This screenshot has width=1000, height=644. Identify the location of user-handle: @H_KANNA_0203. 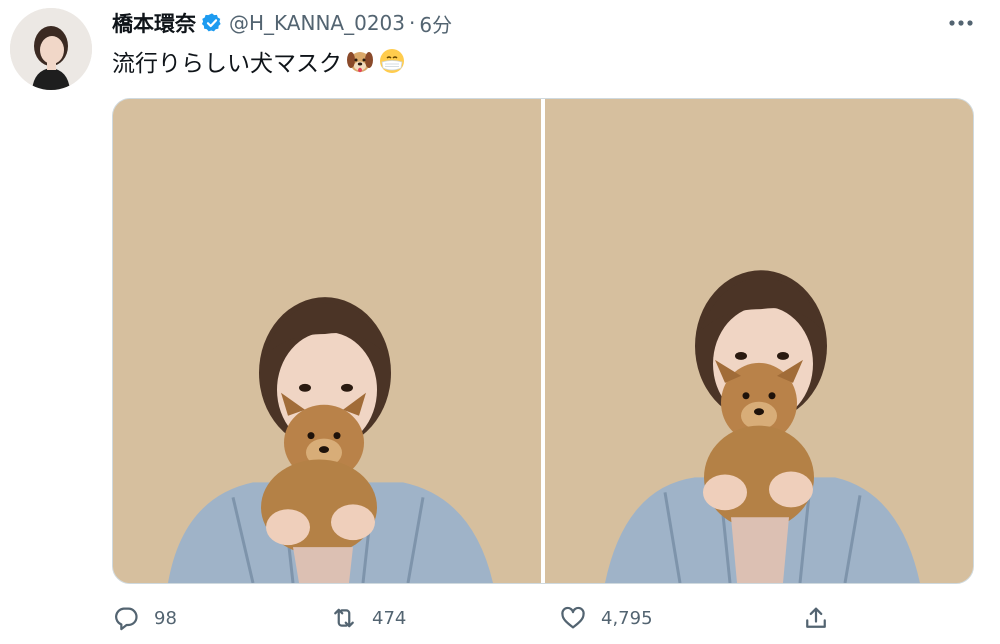
(317, 23).